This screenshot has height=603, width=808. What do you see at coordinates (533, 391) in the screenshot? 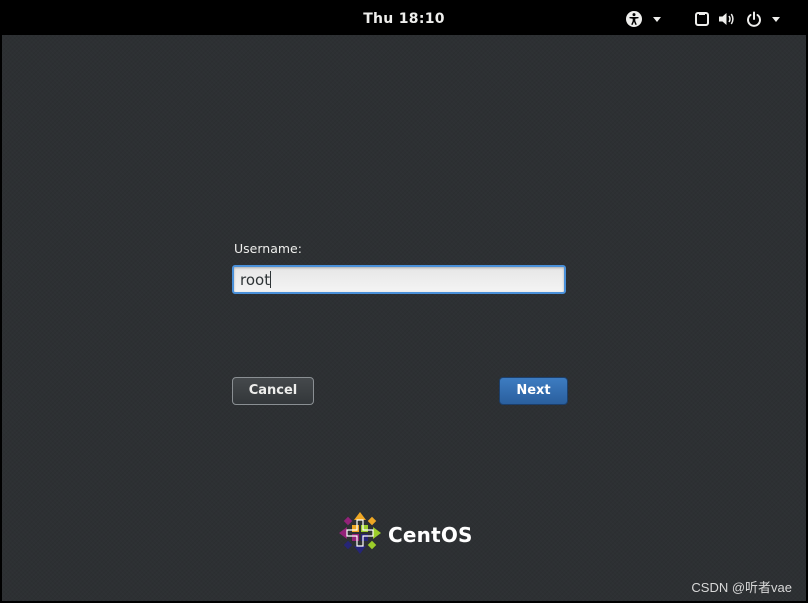
I see `next-button: Next` at bounding box center [533, 391].